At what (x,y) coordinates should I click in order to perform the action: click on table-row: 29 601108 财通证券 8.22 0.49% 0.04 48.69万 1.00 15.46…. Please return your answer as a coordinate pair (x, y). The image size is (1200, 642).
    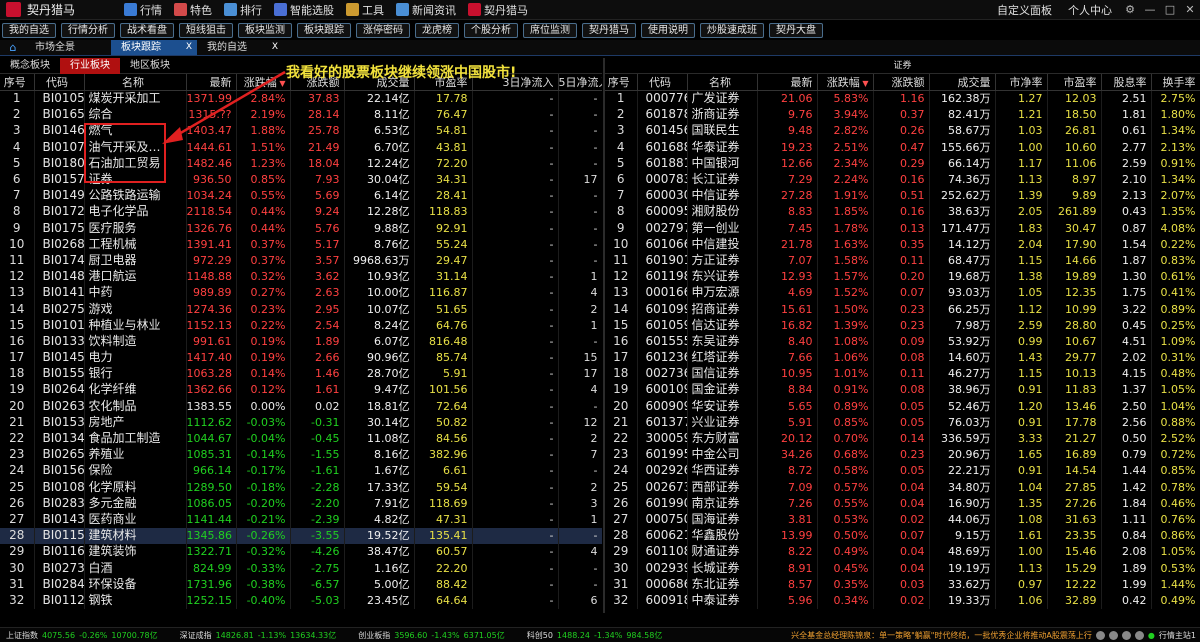
    Looking at the image, I should click on (902, 551).